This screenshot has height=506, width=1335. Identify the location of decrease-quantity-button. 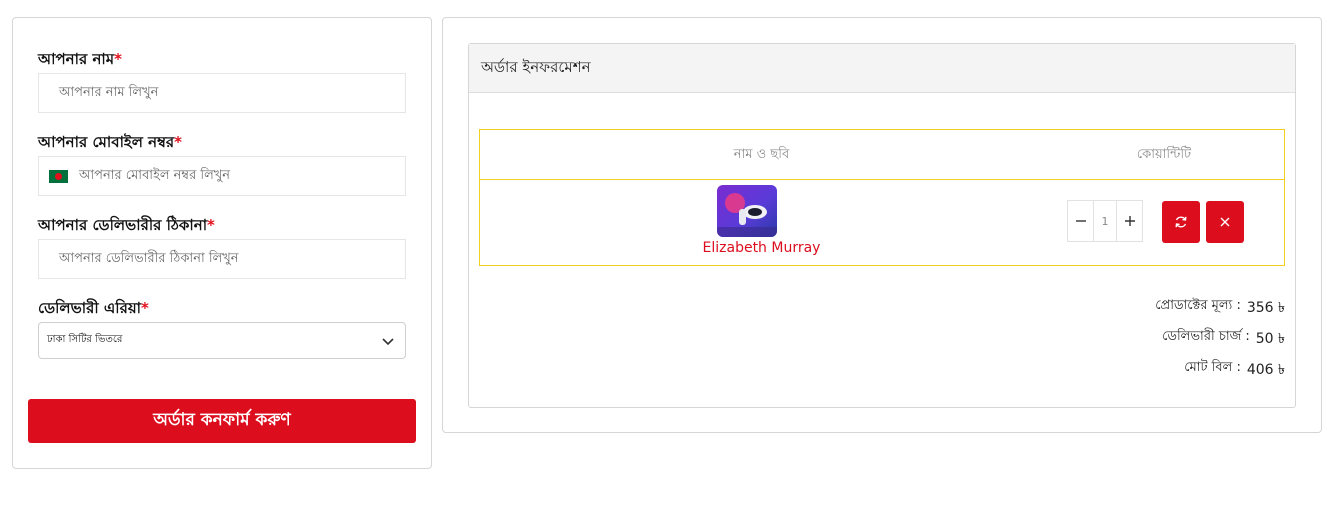
(1080, 221).